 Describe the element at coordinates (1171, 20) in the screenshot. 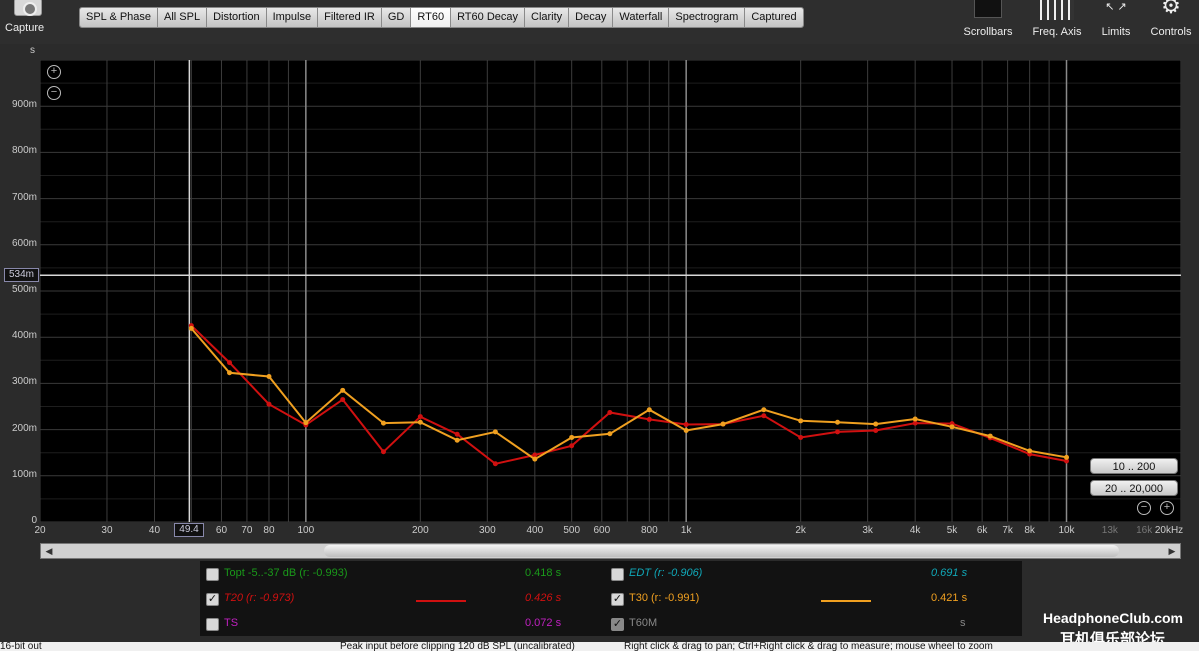

I see `controls-button: ⚙ Controls` at that location.